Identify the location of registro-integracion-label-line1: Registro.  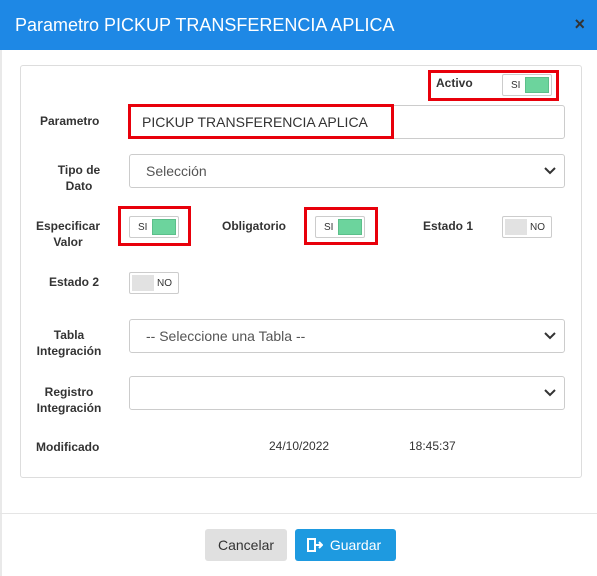
(69, 392).